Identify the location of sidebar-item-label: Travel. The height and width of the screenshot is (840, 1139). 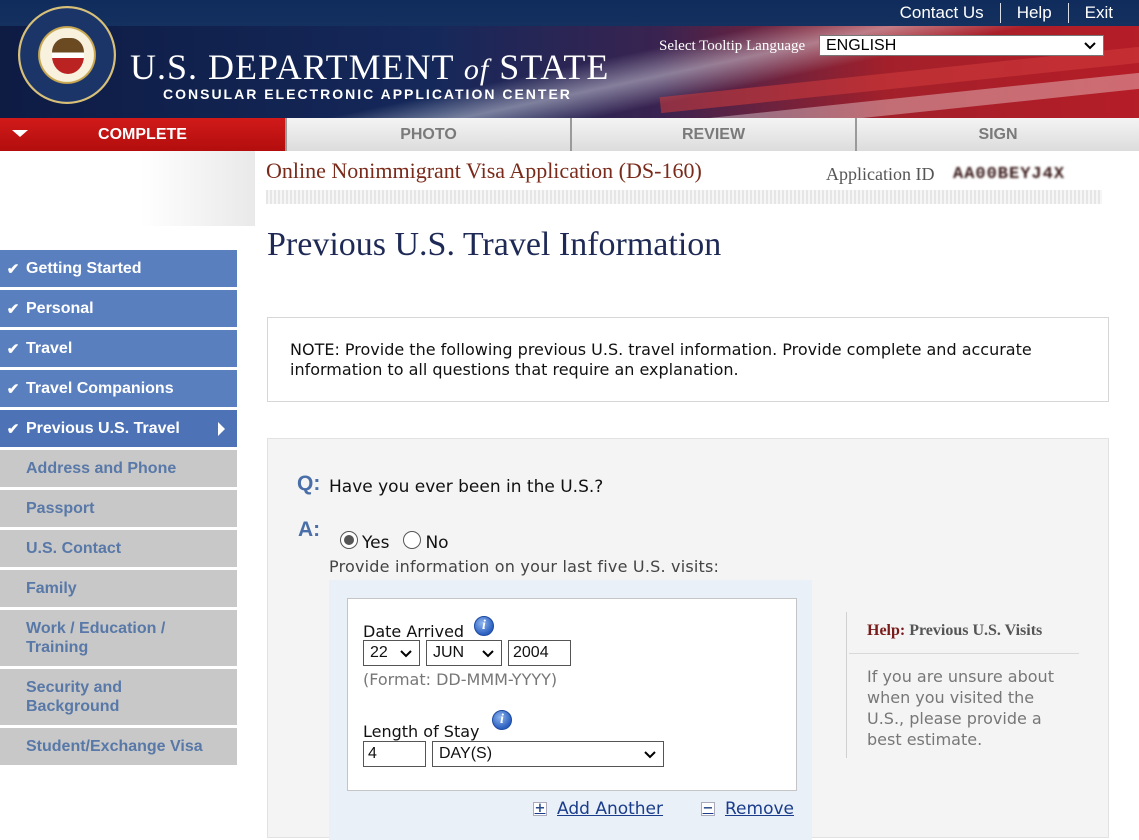
(49, 348).